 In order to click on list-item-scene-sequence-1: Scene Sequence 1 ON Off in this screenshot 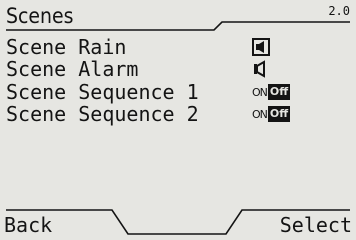, I will do `click(176, 92)`.